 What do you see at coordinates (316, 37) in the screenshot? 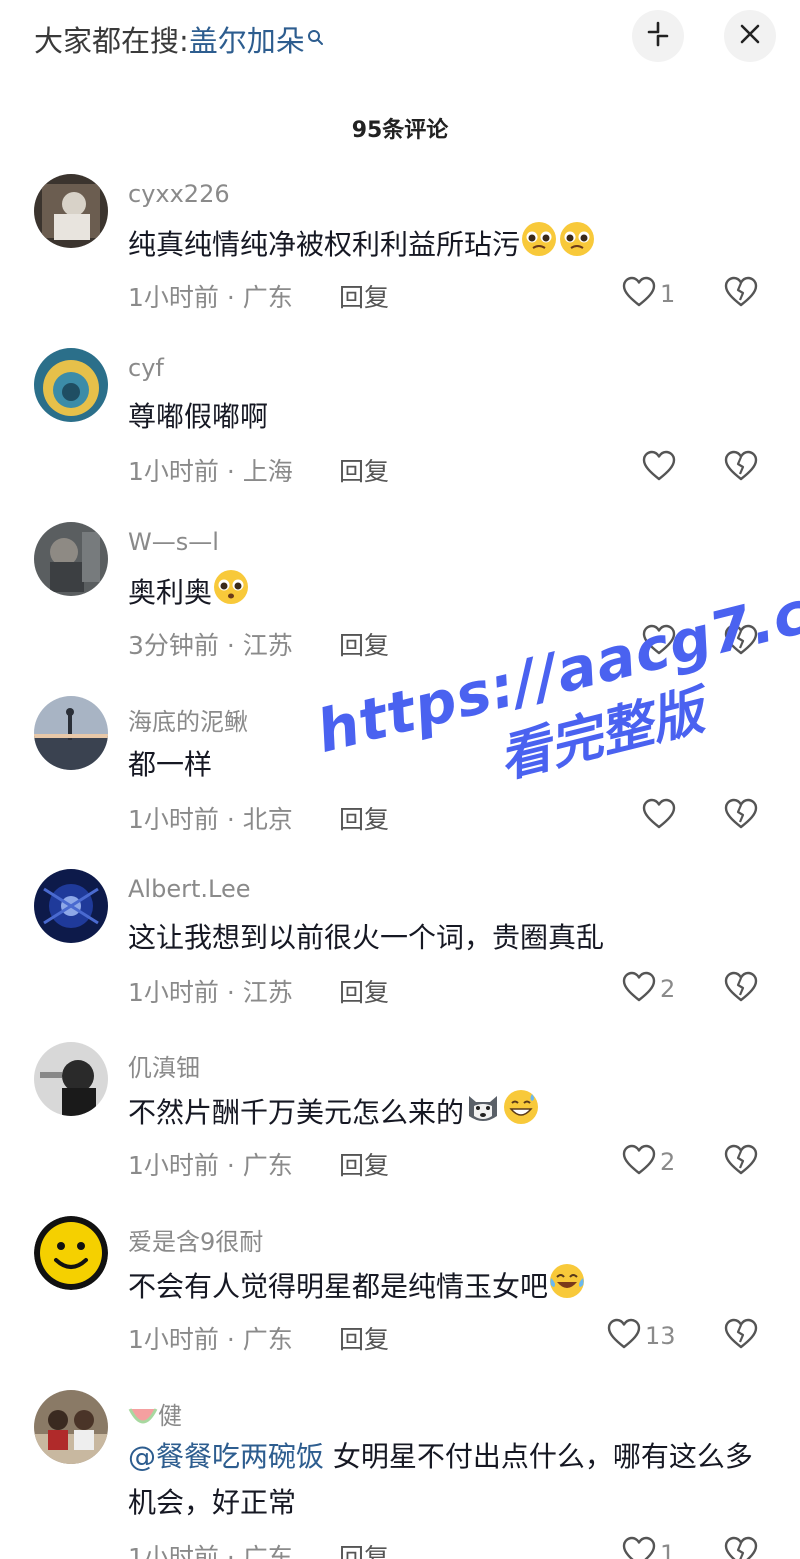
I see `search-icon` at bounding box center [316, 37].